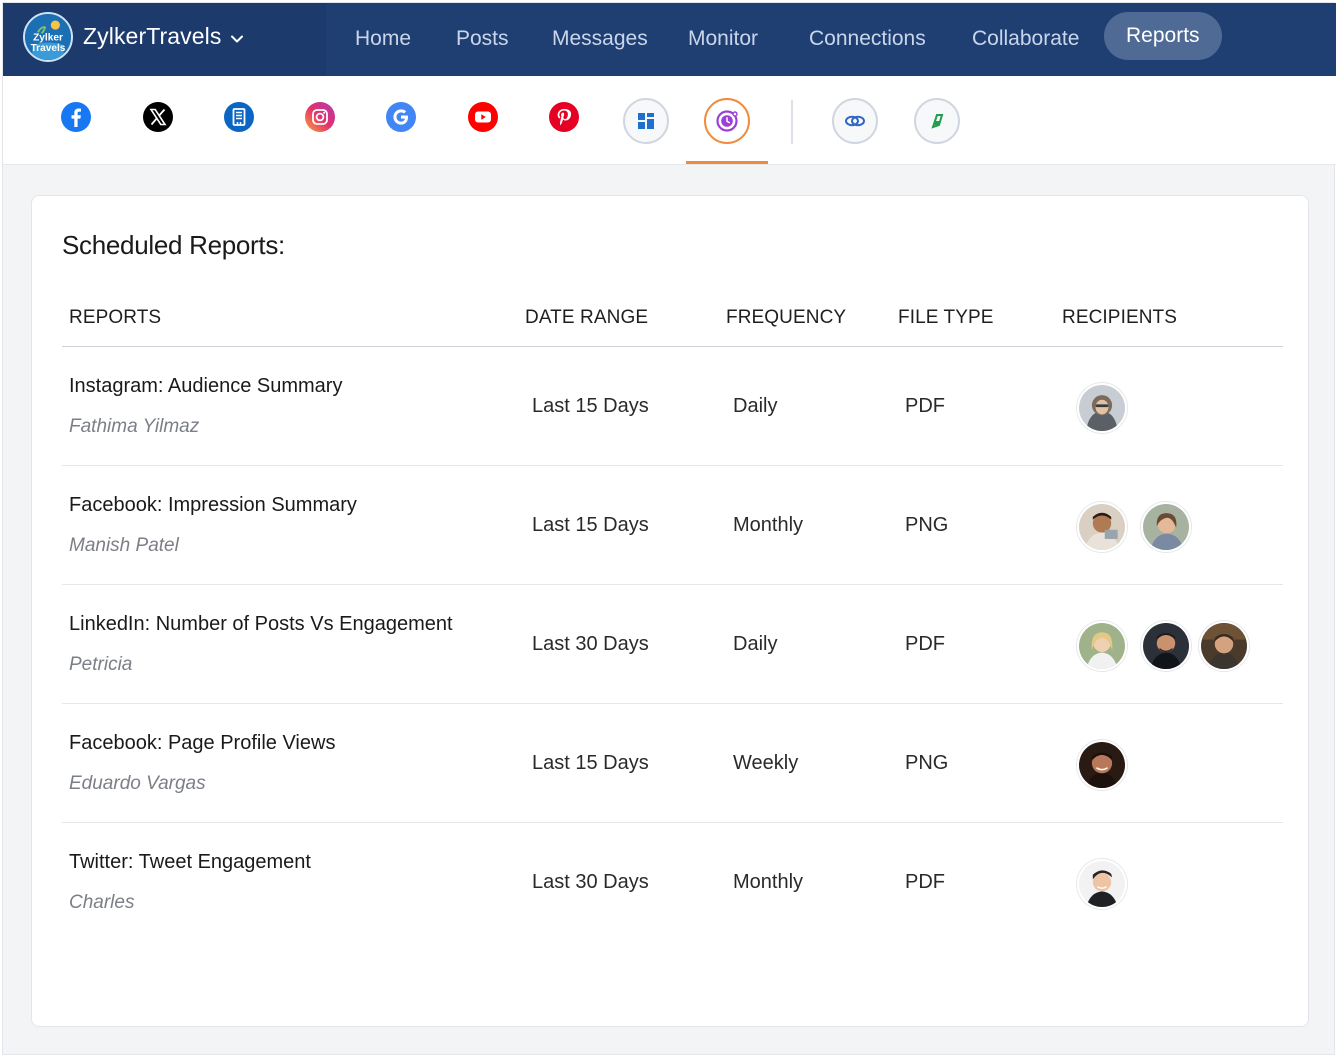 This screenshot has height=1057, width=1337. I want to click on instagram-icon, so click(320, 117).